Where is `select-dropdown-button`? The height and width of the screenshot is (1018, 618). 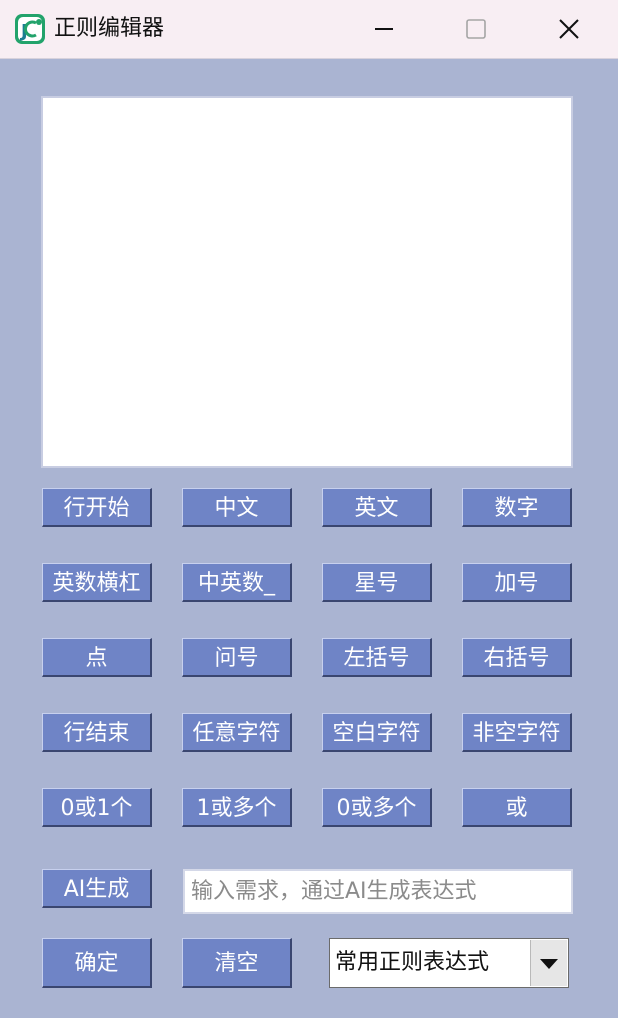 select-dropdown-button is located at coordinates (548, 963).